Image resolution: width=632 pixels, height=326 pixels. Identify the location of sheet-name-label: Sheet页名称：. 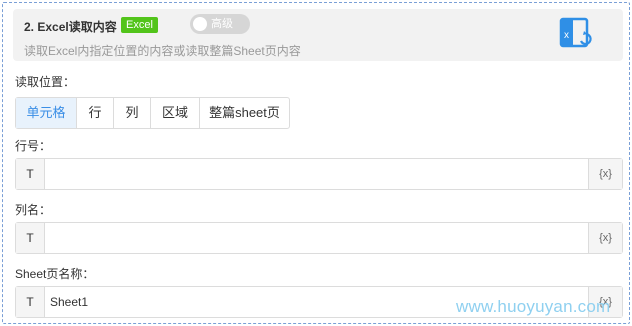
(55, 274).